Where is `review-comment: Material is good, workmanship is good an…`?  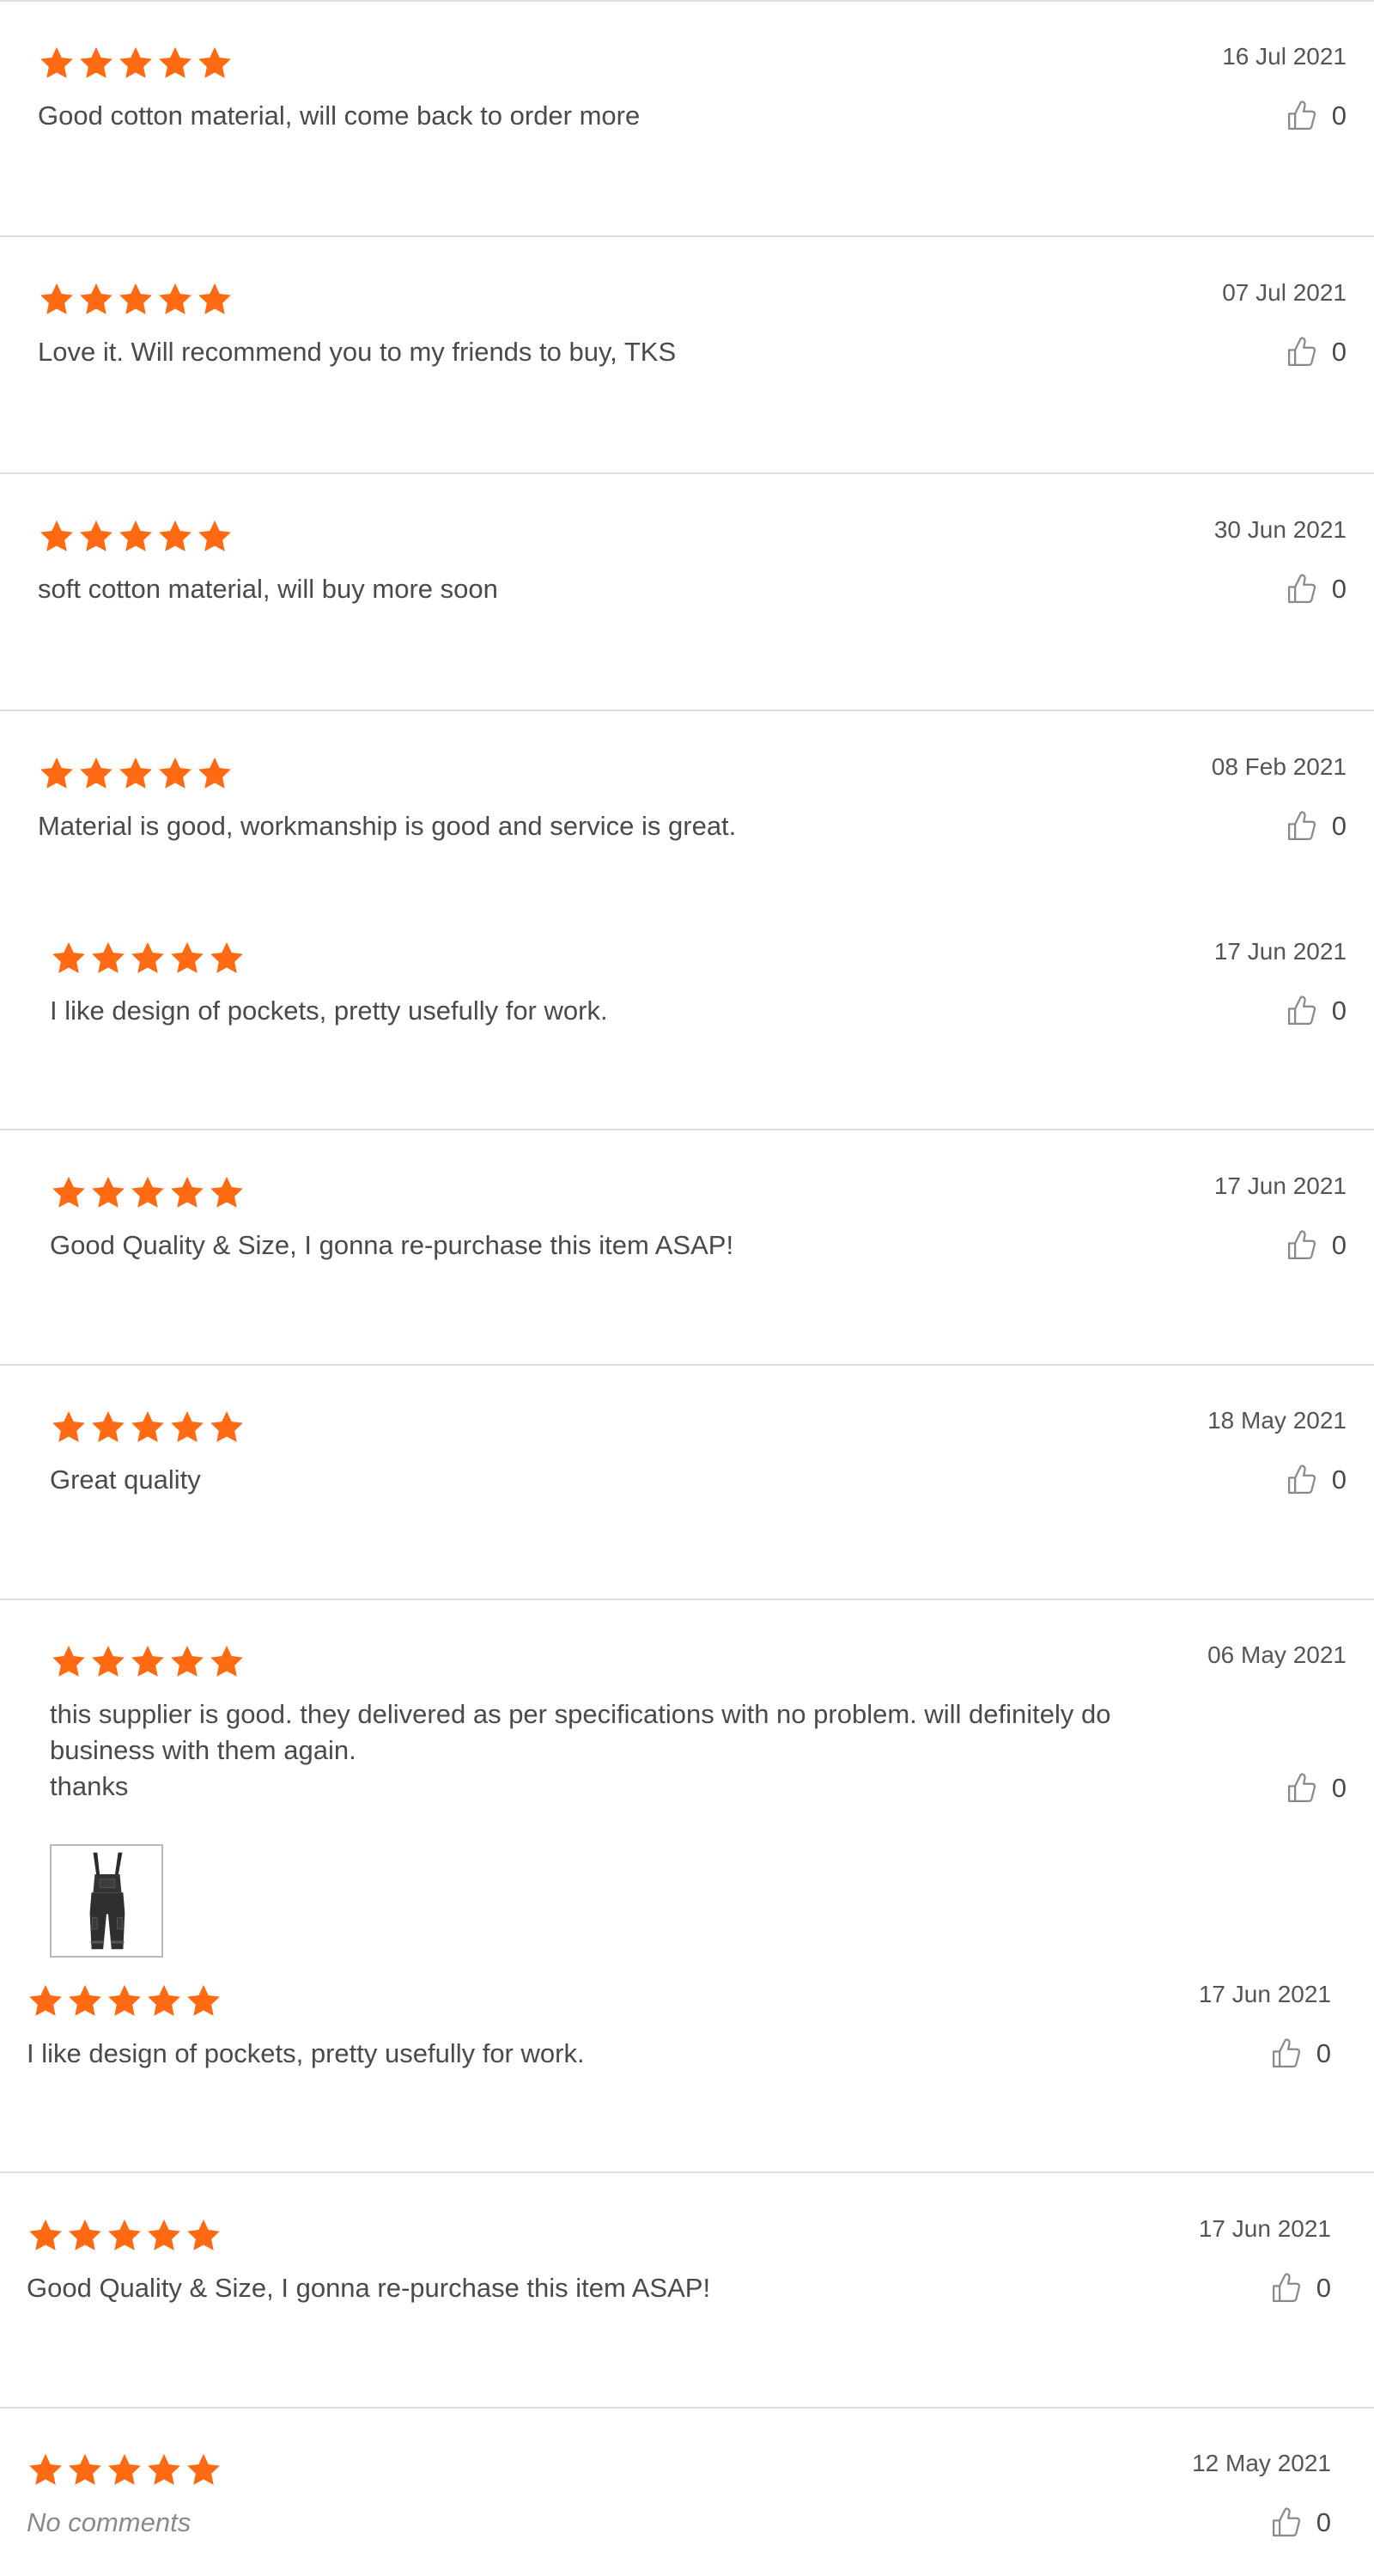
review-comment: Material is good, workmanship is good an… is located at coordinates (387, 826).